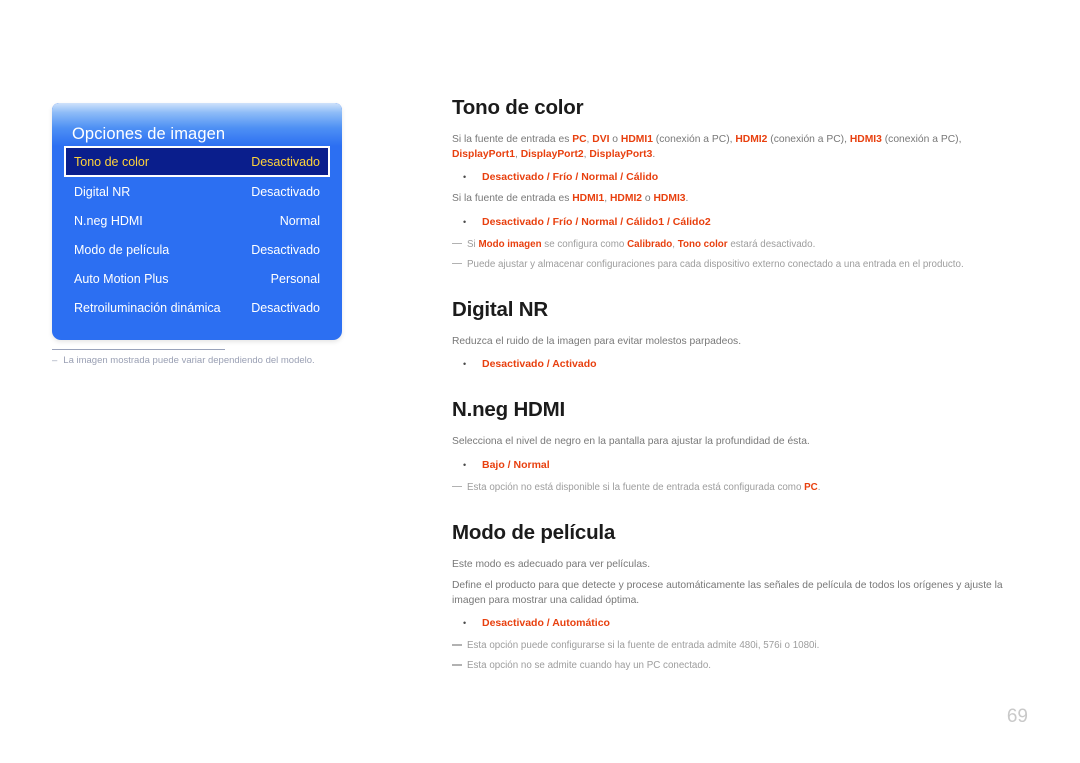 This screenshot has height=763, width=1080. I want to click on osd-footnote-dash: –, so click(55, 360).